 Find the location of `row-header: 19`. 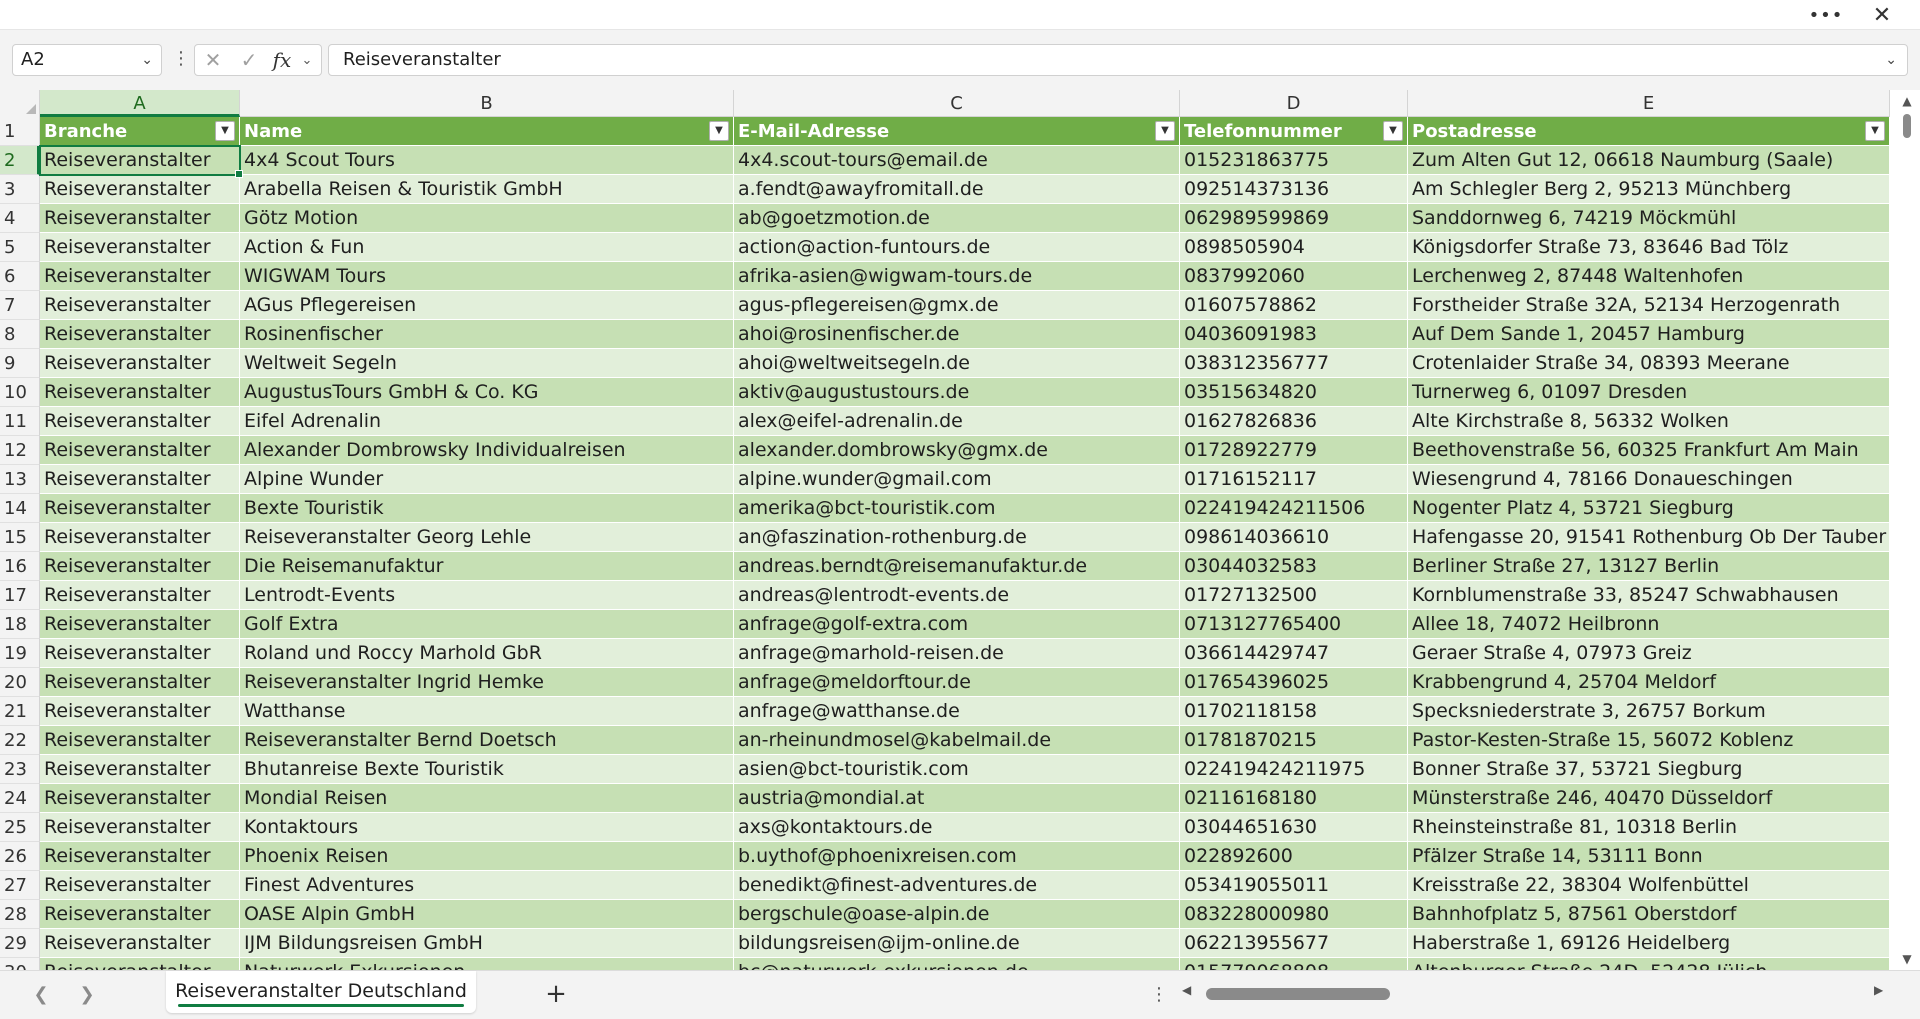

row-header: 19 is located at coordinates (20, 653).